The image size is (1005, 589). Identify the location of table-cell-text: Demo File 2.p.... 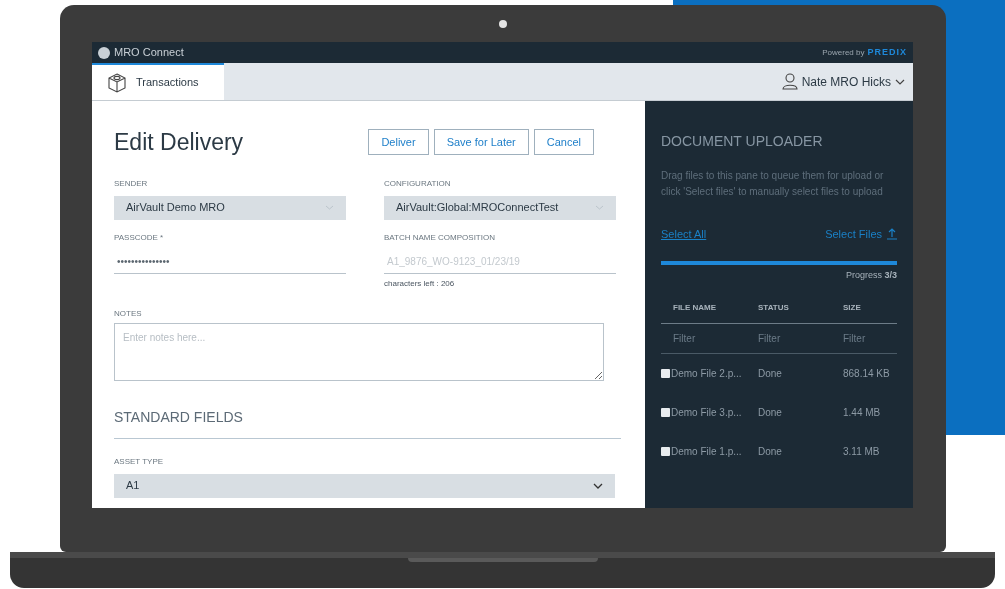
(706, 374).